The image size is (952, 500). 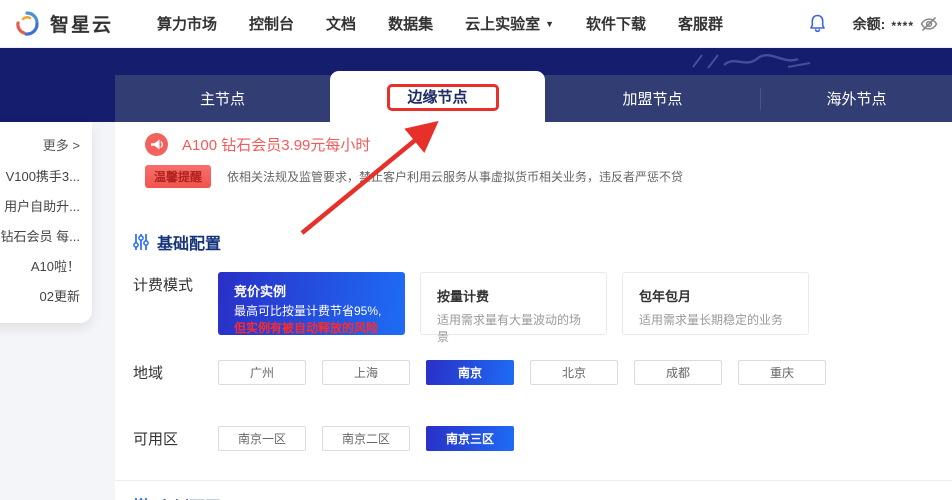 I want to click on billing-option-desc: 最高可比按量计费节省95%,但实例有被自动释放的风险, so click(x=308, y=319).